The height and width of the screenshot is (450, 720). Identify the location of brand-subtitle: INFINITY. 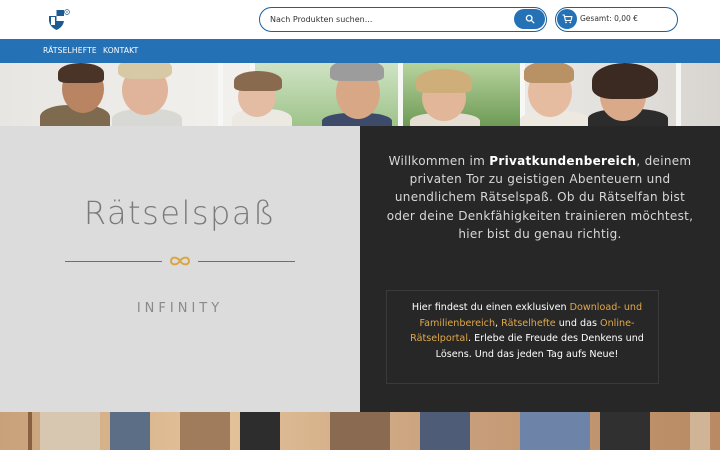
(180, 308).